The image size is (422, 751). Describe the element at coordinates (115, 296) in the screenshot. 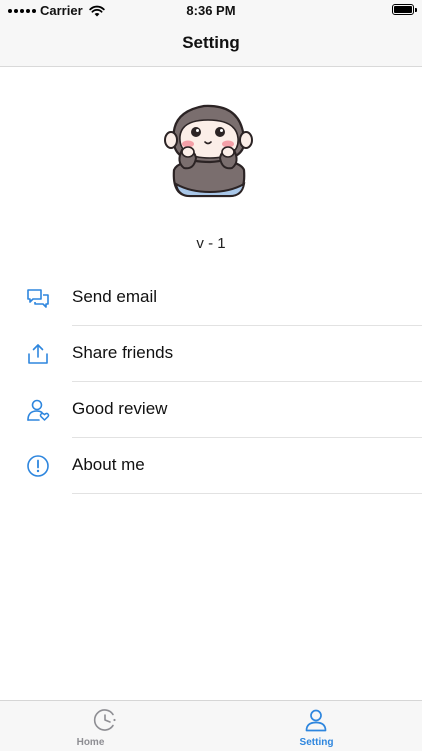

I see `menu-item-label: Send email` at that location.